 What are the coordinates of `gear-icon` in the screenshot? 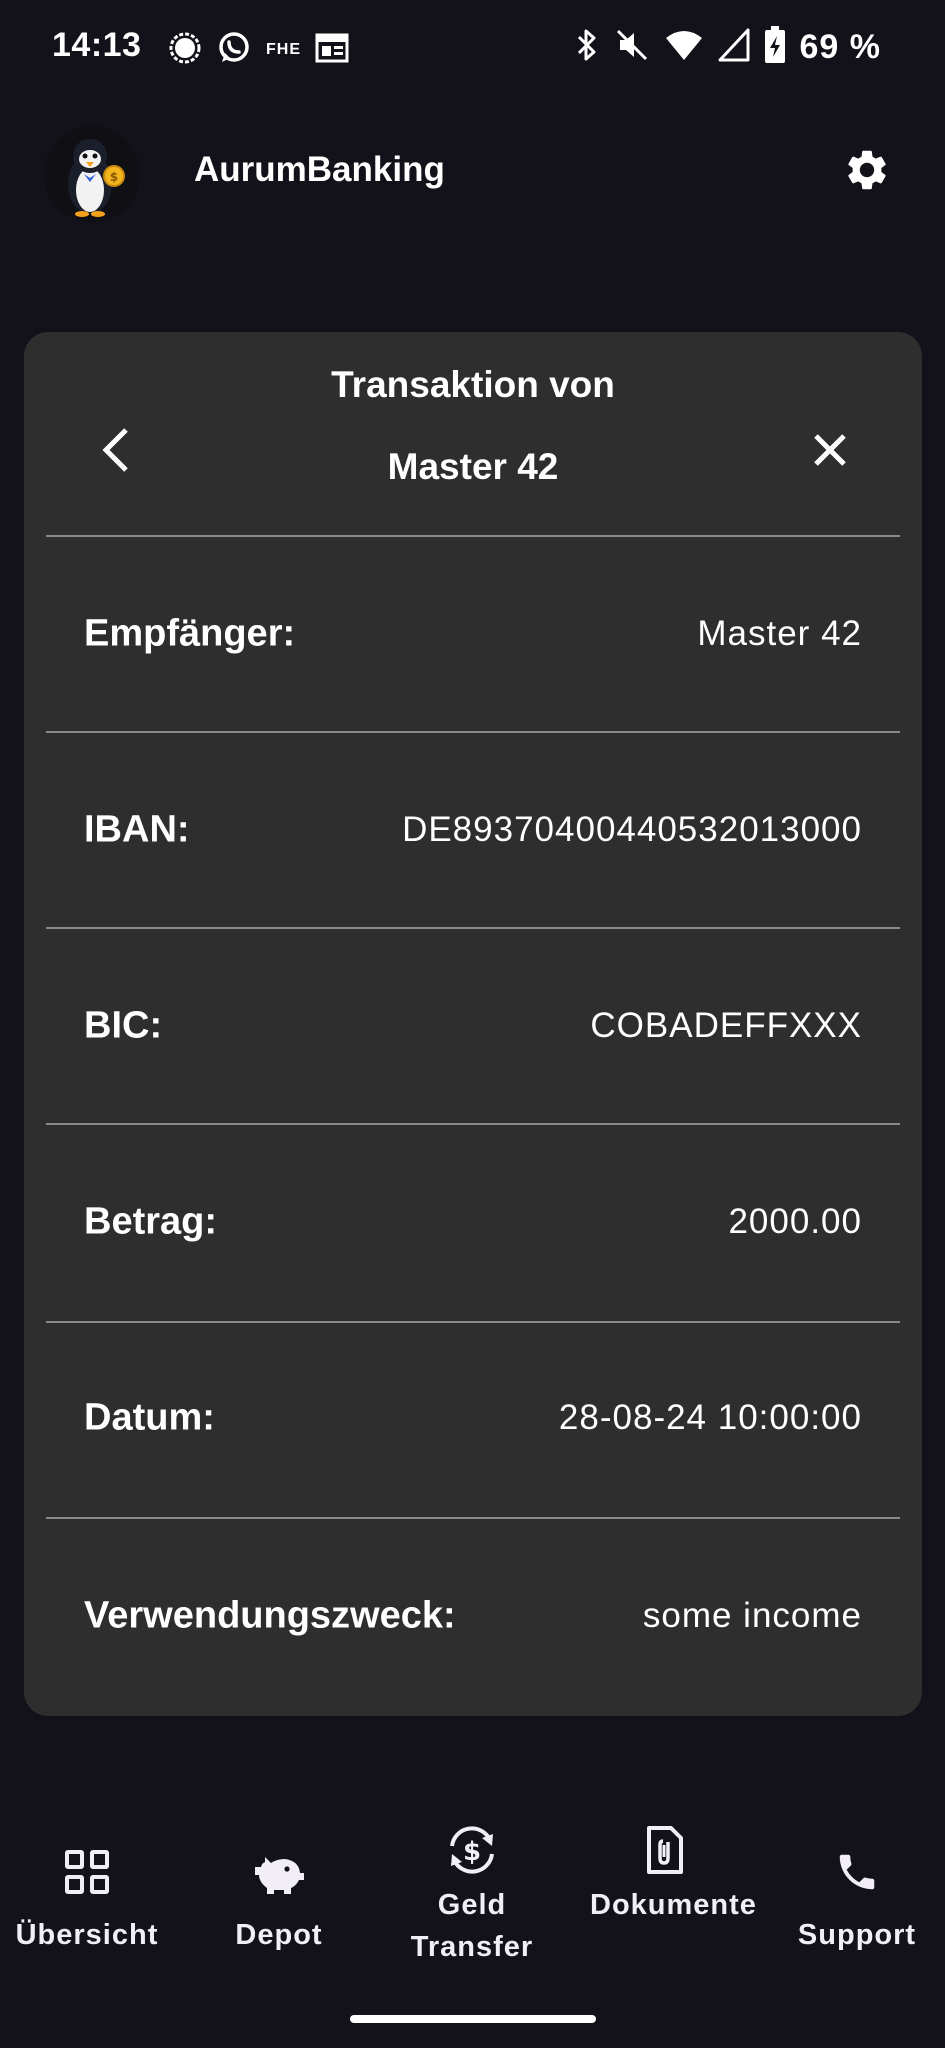 It's located at (867, 172).